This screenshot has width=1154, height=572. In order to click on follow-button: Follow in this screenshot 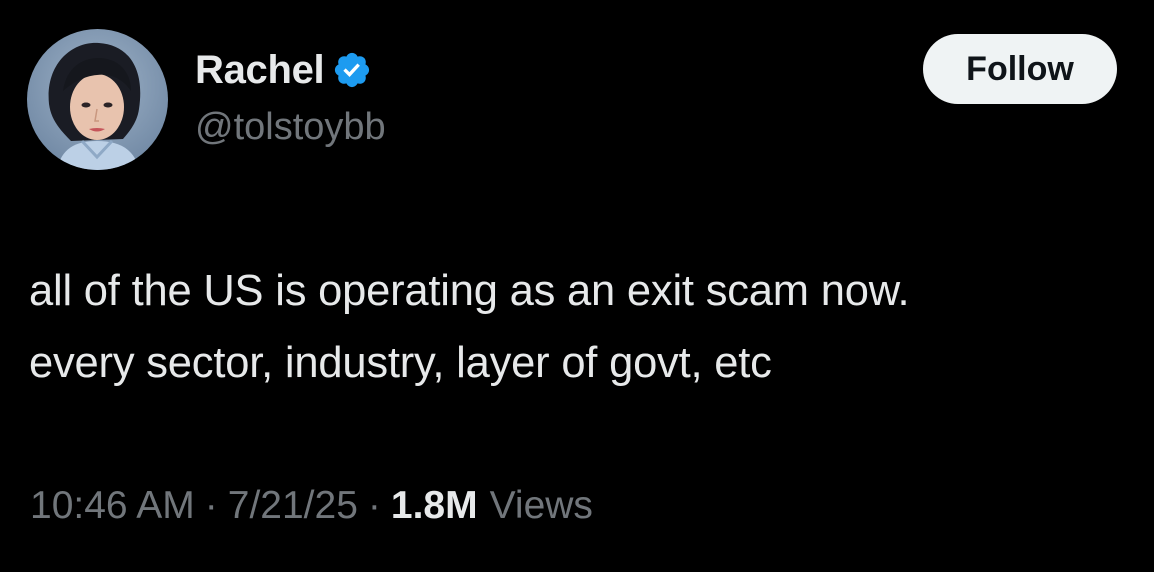, I will do `click(1020, 69)`.